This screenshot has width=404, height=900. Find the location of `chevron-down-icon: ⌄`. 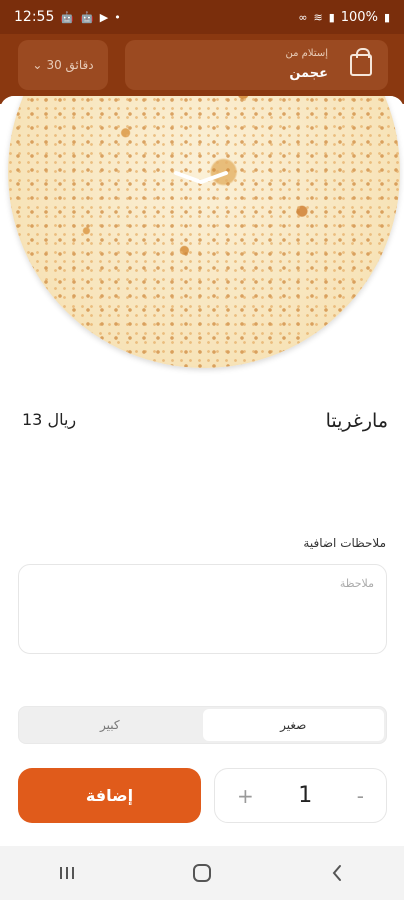

chevron-down-icon: ⌄ is located at coordinates (37, 65).